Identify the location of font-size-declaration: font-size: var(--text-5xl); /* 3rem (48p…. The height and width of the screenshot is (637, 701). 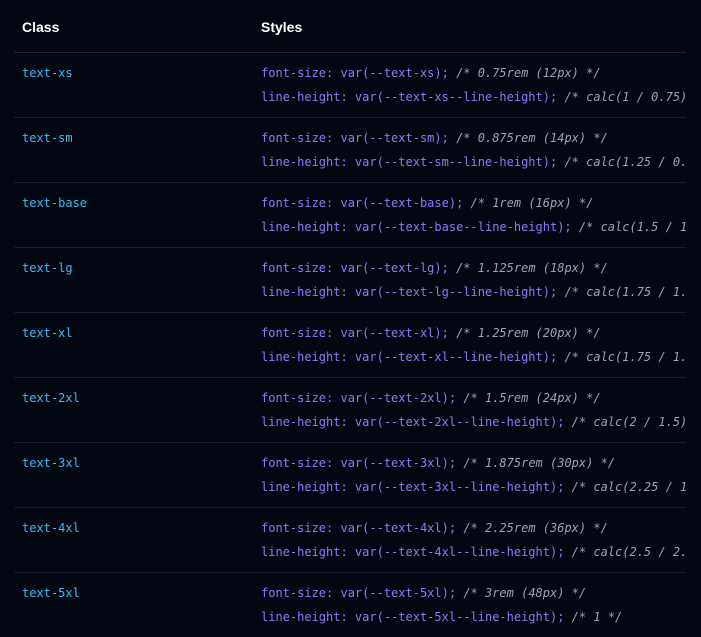
(423, 593).